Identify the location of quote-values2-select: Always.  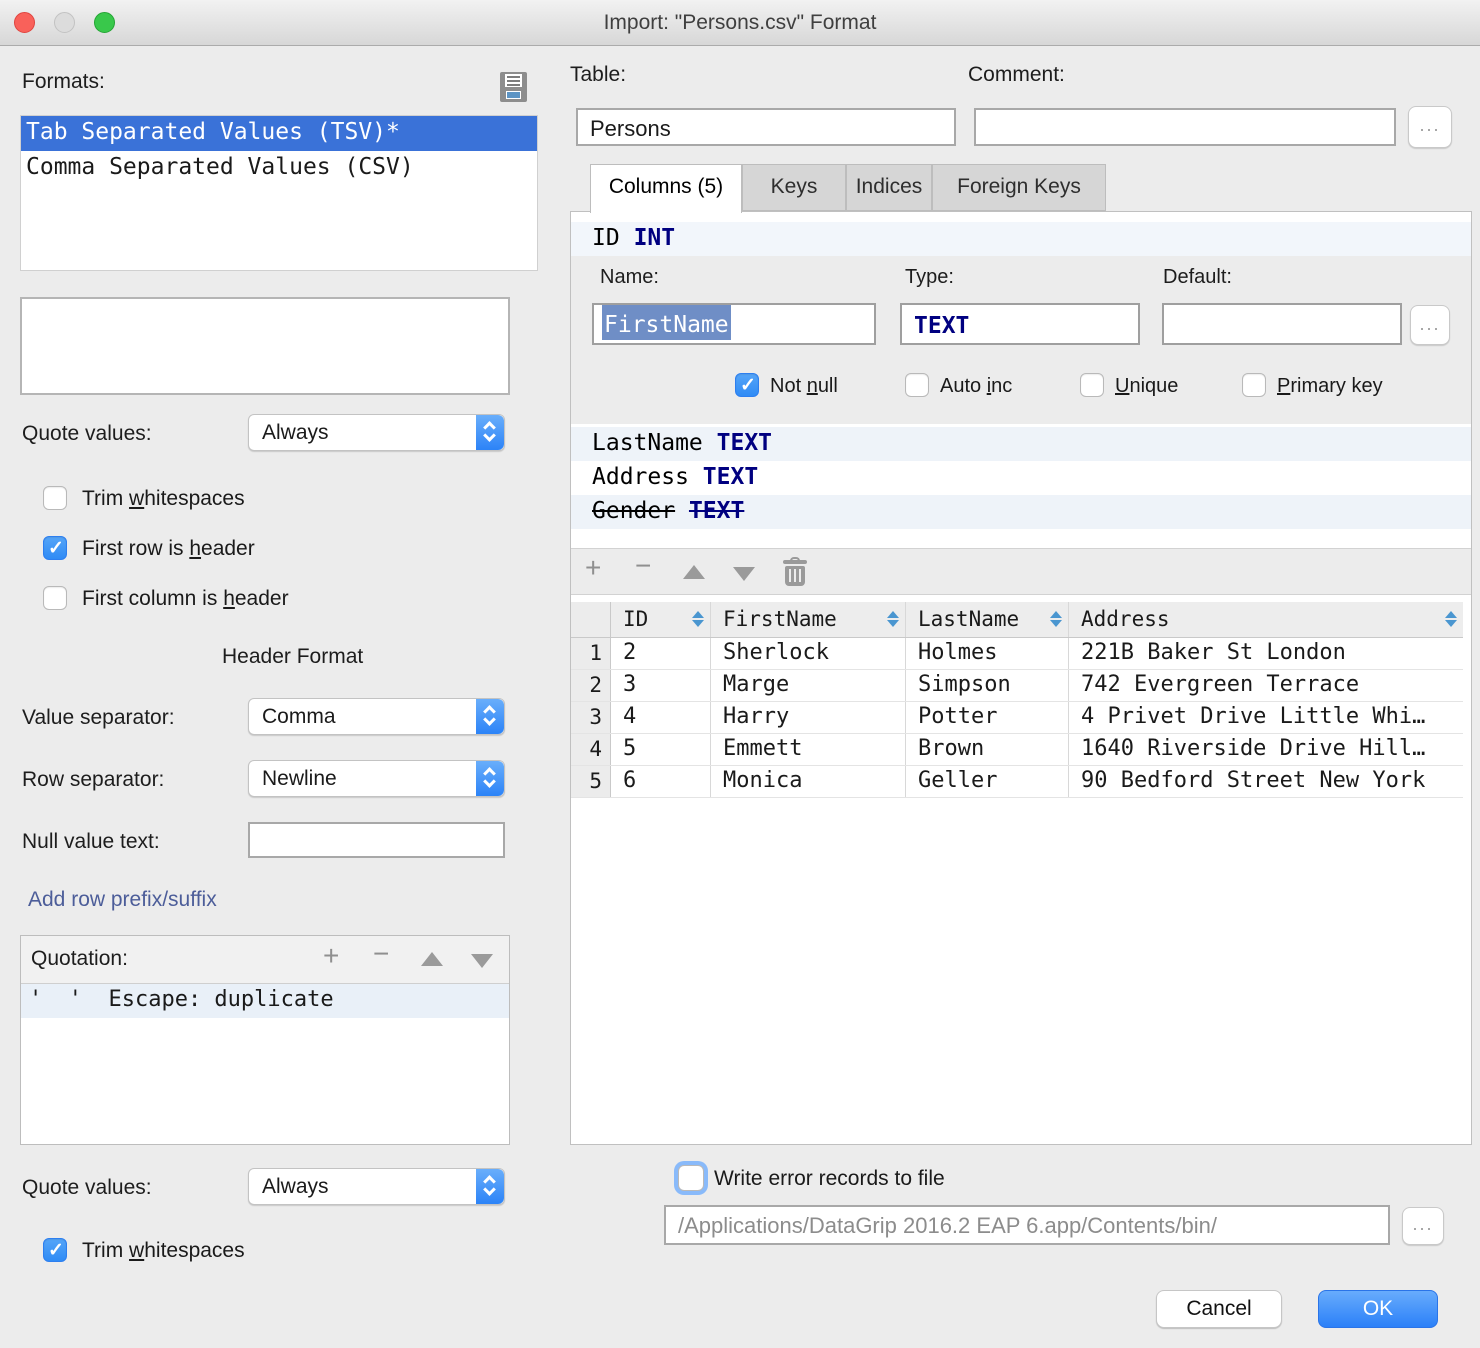
(376, 1186).